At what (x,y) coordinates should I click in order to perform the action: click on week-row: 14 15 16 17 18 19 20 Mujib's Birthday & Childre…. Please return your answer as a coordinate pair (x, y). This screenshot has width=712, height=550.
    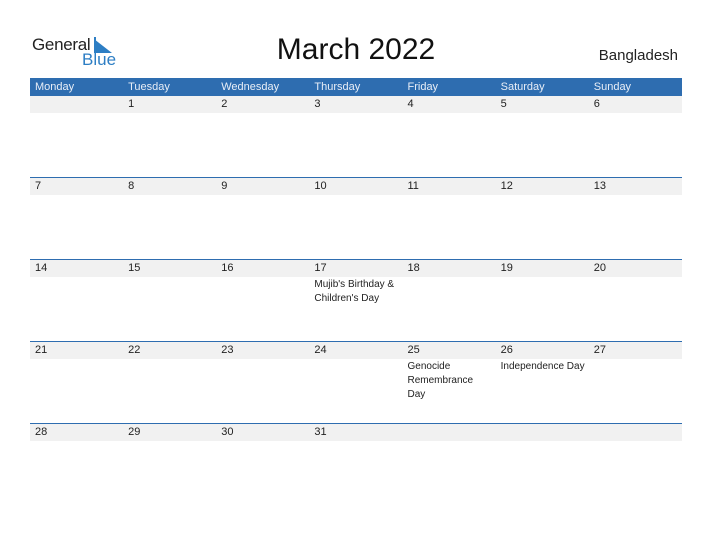
    Looking at the image, I should click on (356, 300).